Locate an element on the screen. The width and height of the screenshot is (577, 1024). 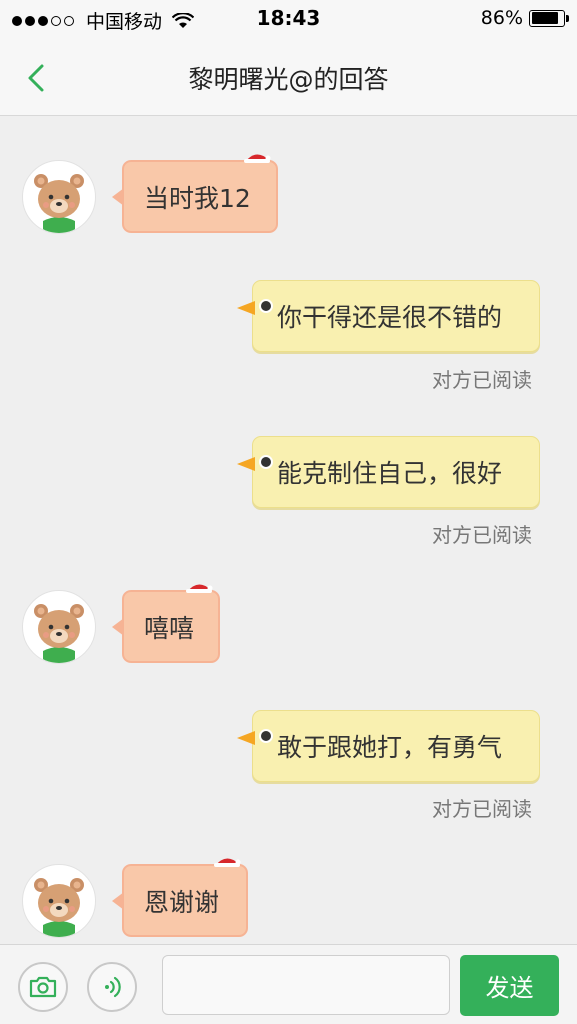
camera-icon is located at coordinates (43, 987).